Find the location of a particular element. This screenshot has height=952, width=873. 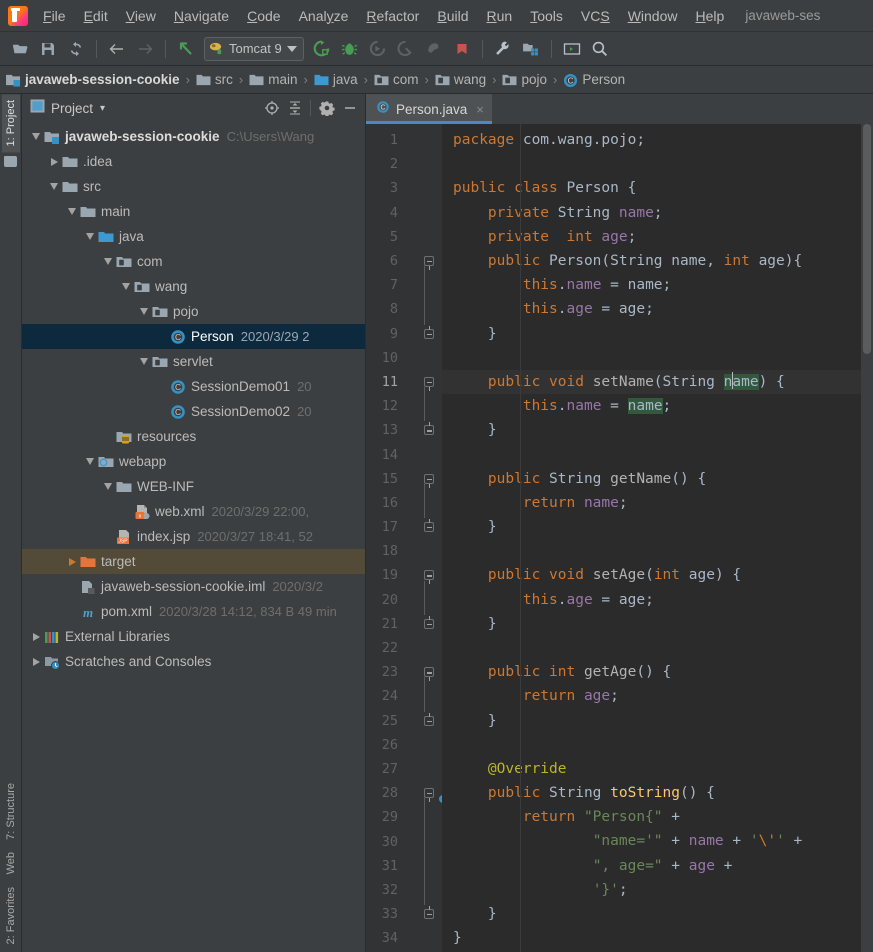

breadcrumb-item-javaweb-session-cookie: javaweb-session-cookie is located at coordinates (93, 79).